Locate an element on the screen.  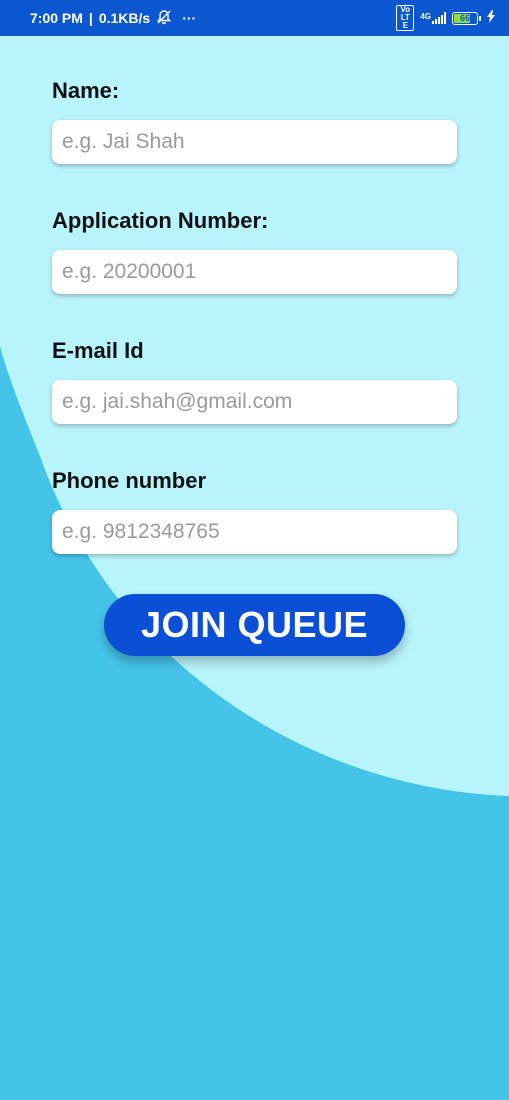
bolt-icon is located at coordinates (491, 18).